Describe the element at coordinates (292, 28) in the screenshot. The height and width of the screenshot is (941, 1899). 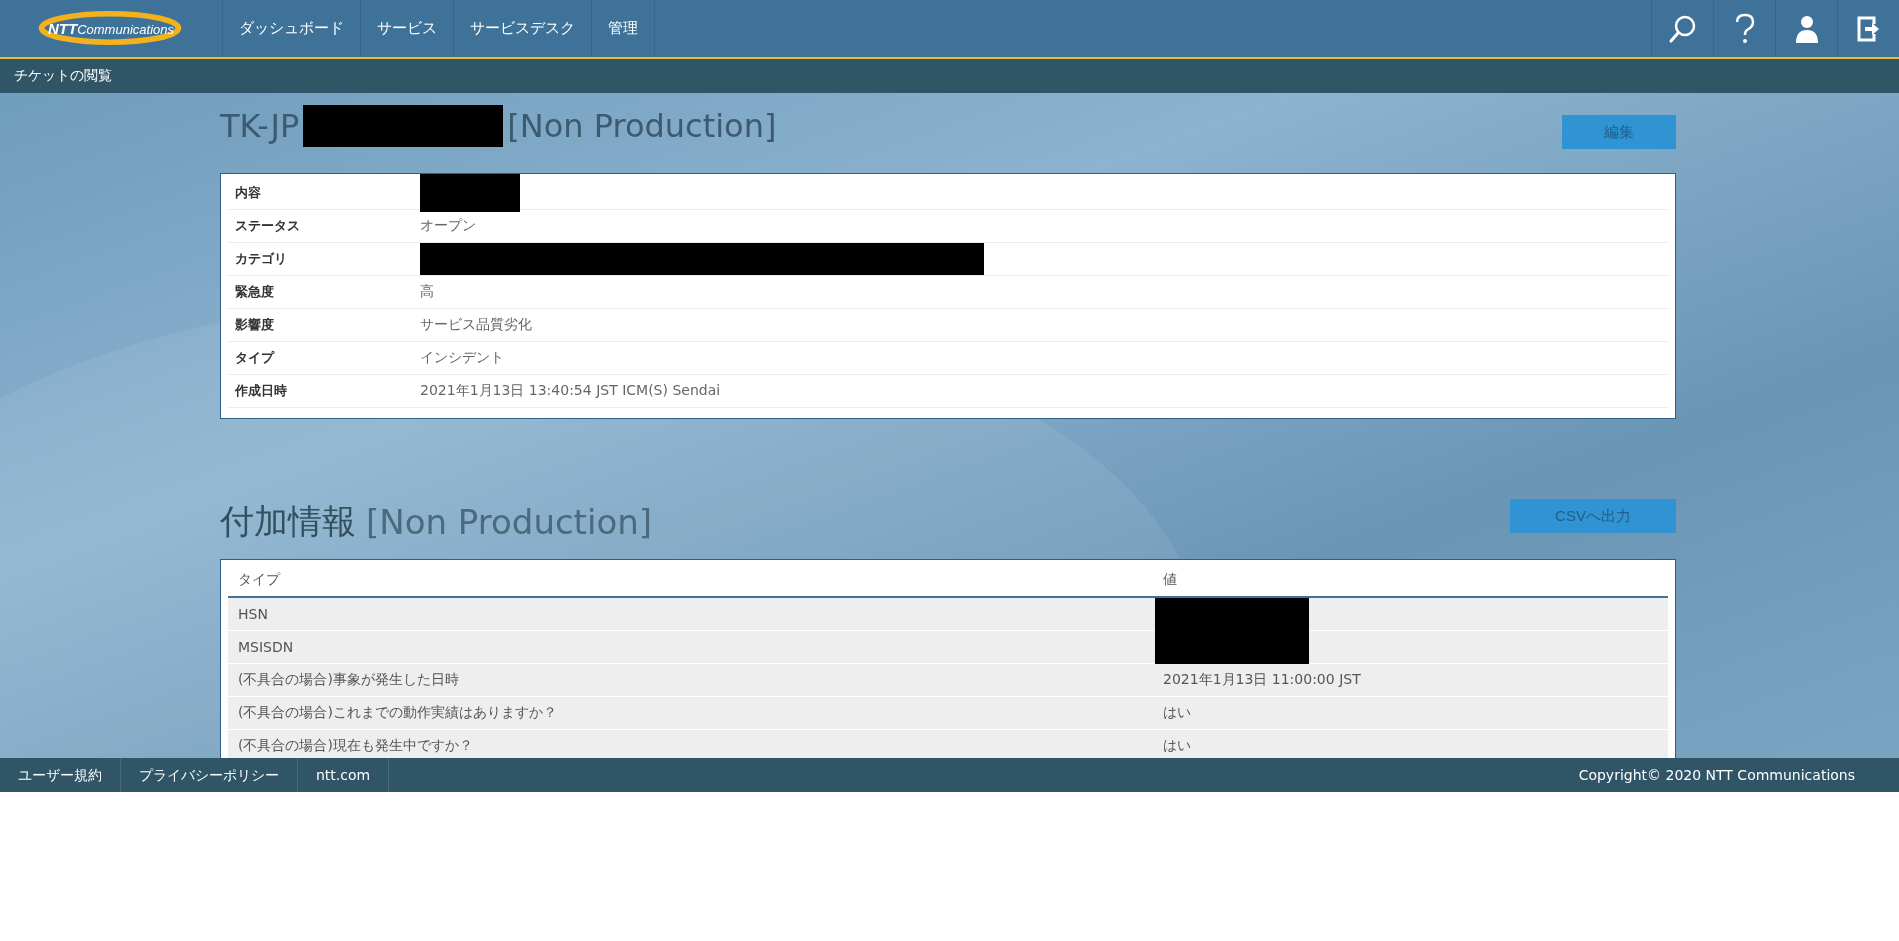
I see `nav-link: ダッシュボード` at that location.